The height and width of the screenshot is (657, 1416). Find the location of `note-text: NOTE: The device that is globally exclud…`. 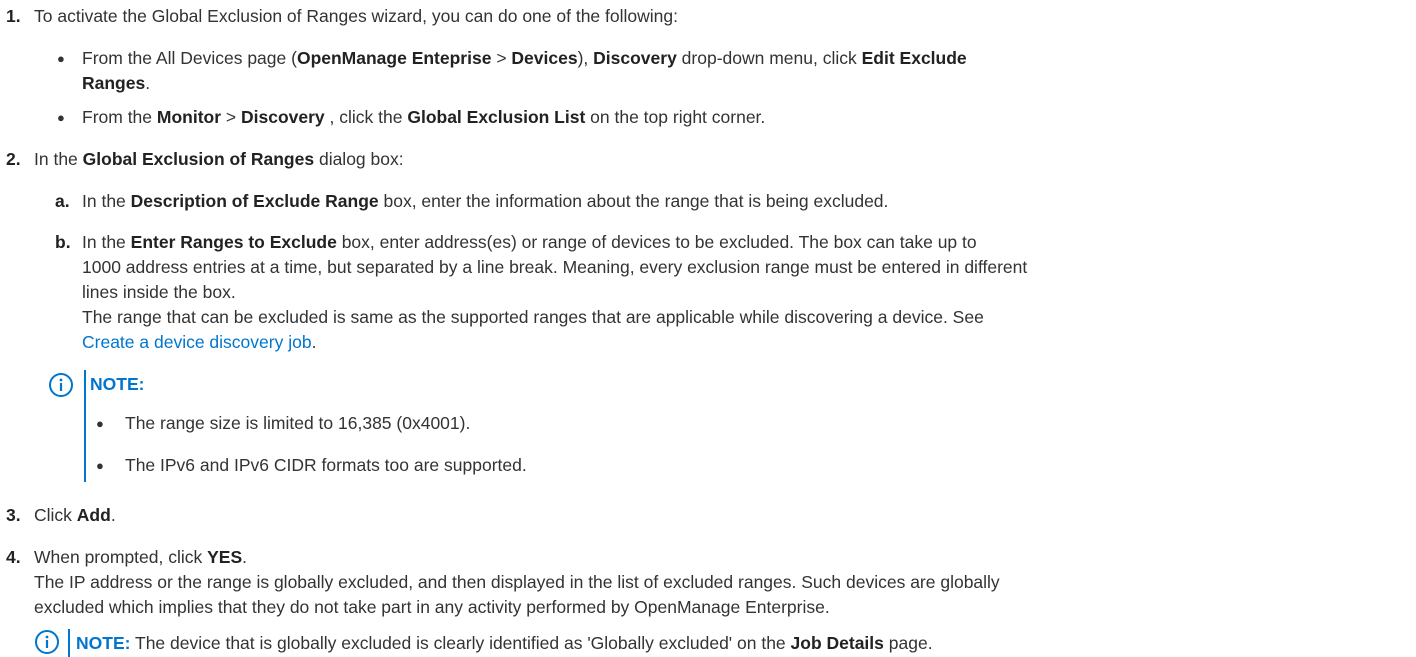

note-text: NOTE: The device that is globally exclud… is located at coordinates (504, 643).